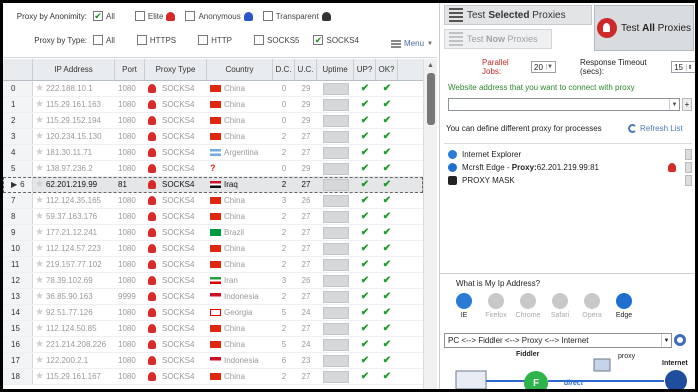 The height and width of the screenshot is (392, 698). Describe the element at coordinates (213, 105) in the screenshot. I see `table-row: 1 ★ 115.29.161.163 1080 SOCKS4 China 0 29 ✔ ✔` at that location.